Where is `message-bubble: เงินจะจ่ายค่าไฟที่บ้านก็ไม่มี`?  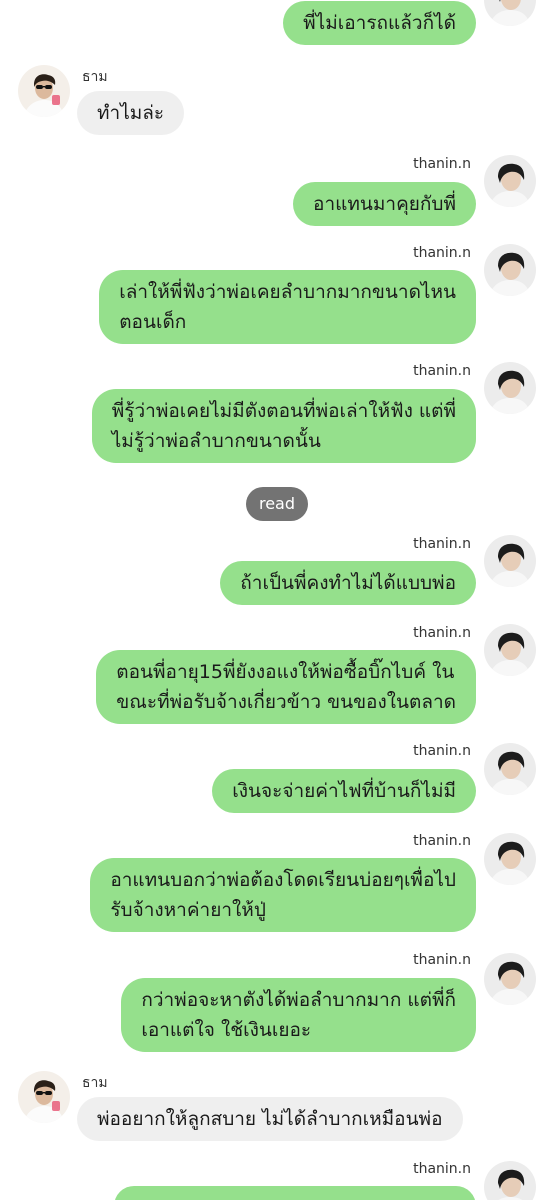 message-bubble: เงินจะจ่ายค่าไฟที่บ้านก็ไม่มี is located at coordinates (344, 791).